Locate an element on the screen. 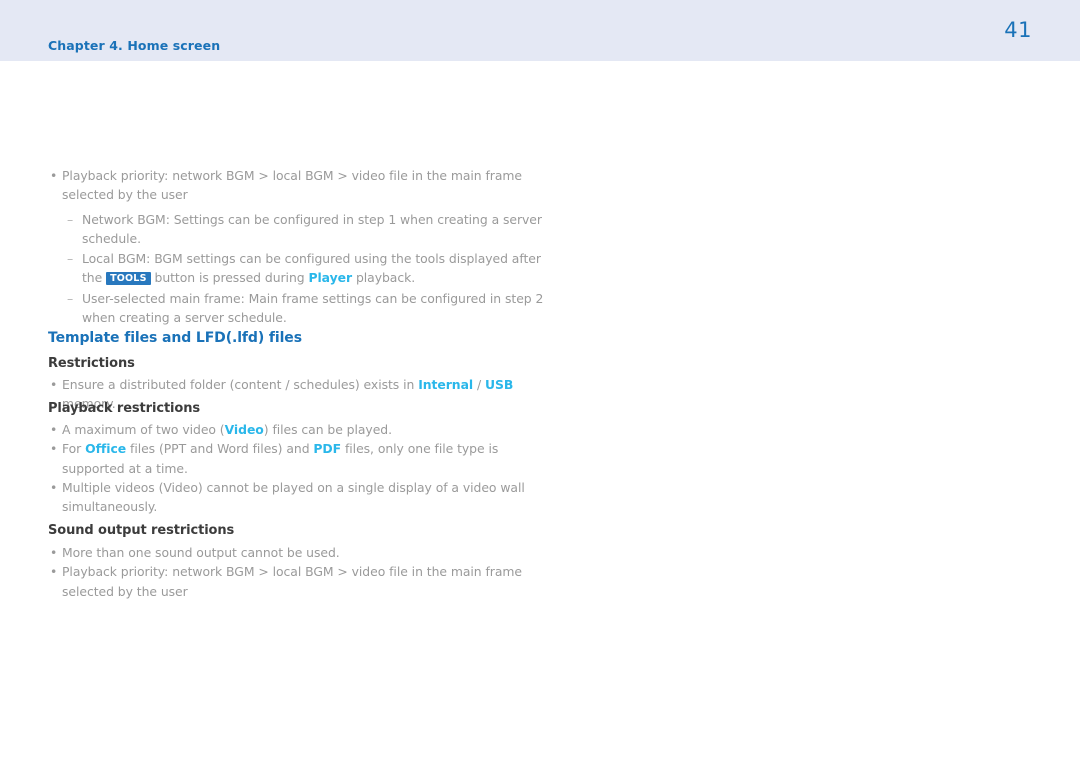 The width and height of the screenshot is (1080, 763). inline-highlight-internal: Internal is located at coordinates (446, 384).